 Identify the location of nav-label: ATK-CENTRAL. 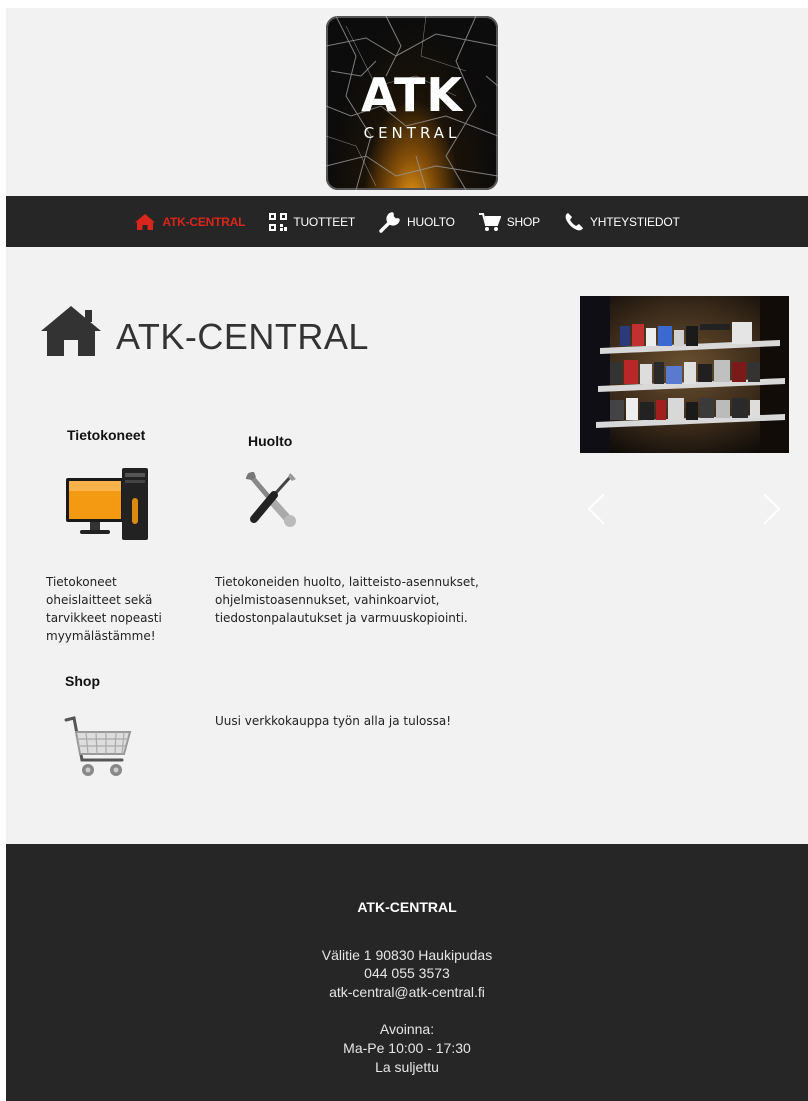
(204, 221).